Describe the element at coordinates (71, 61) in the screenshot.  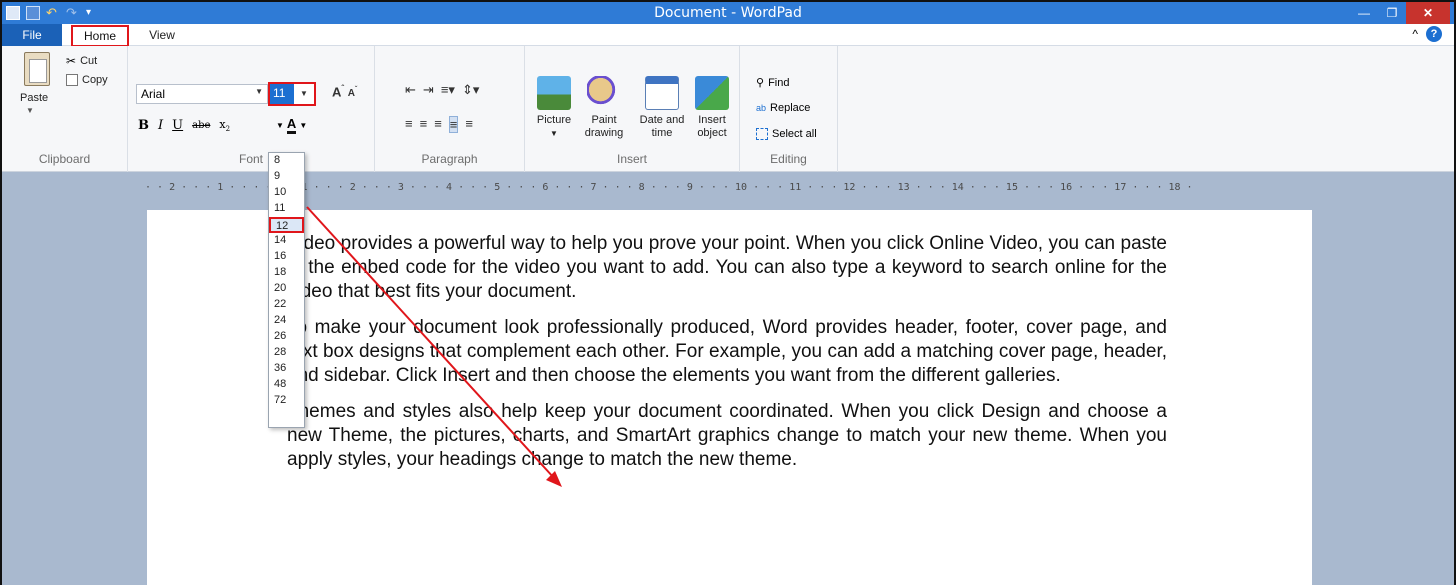
I see `scissors-icon: ✂` at that location.